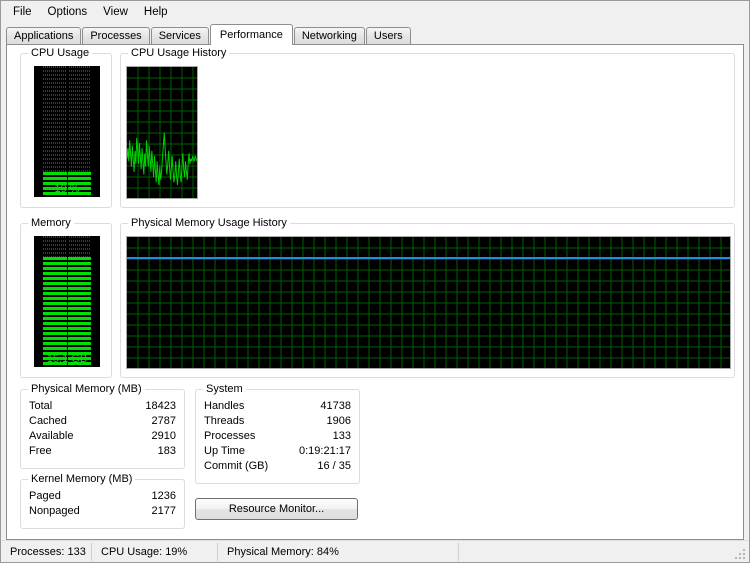  Describe the element at coordinates (341, 436) in the screenshot. I see `stat-value: 133` at that location.